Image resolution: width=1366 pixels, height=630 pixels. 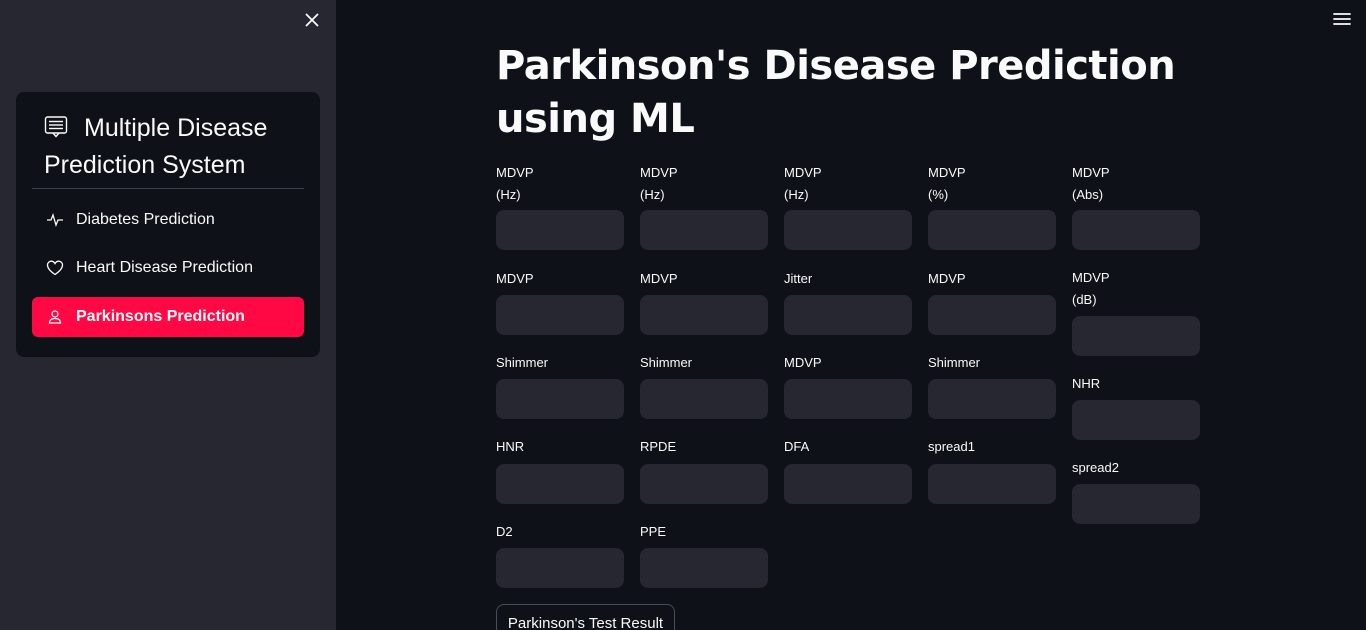 I want to click on field-label: spread1, so click(x=951, y=446).